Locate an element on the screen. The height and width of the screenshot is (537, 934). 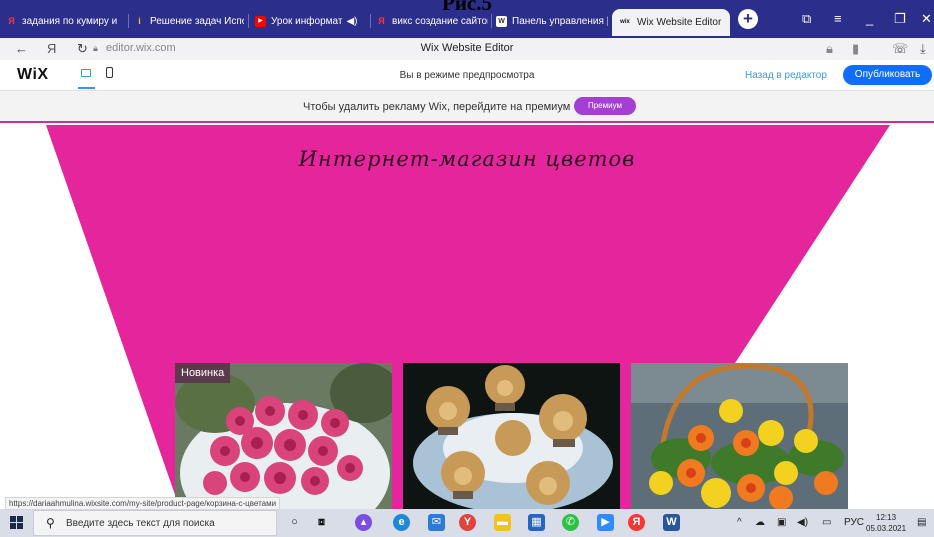
product-card-bears is located at coordinates (511, 436).